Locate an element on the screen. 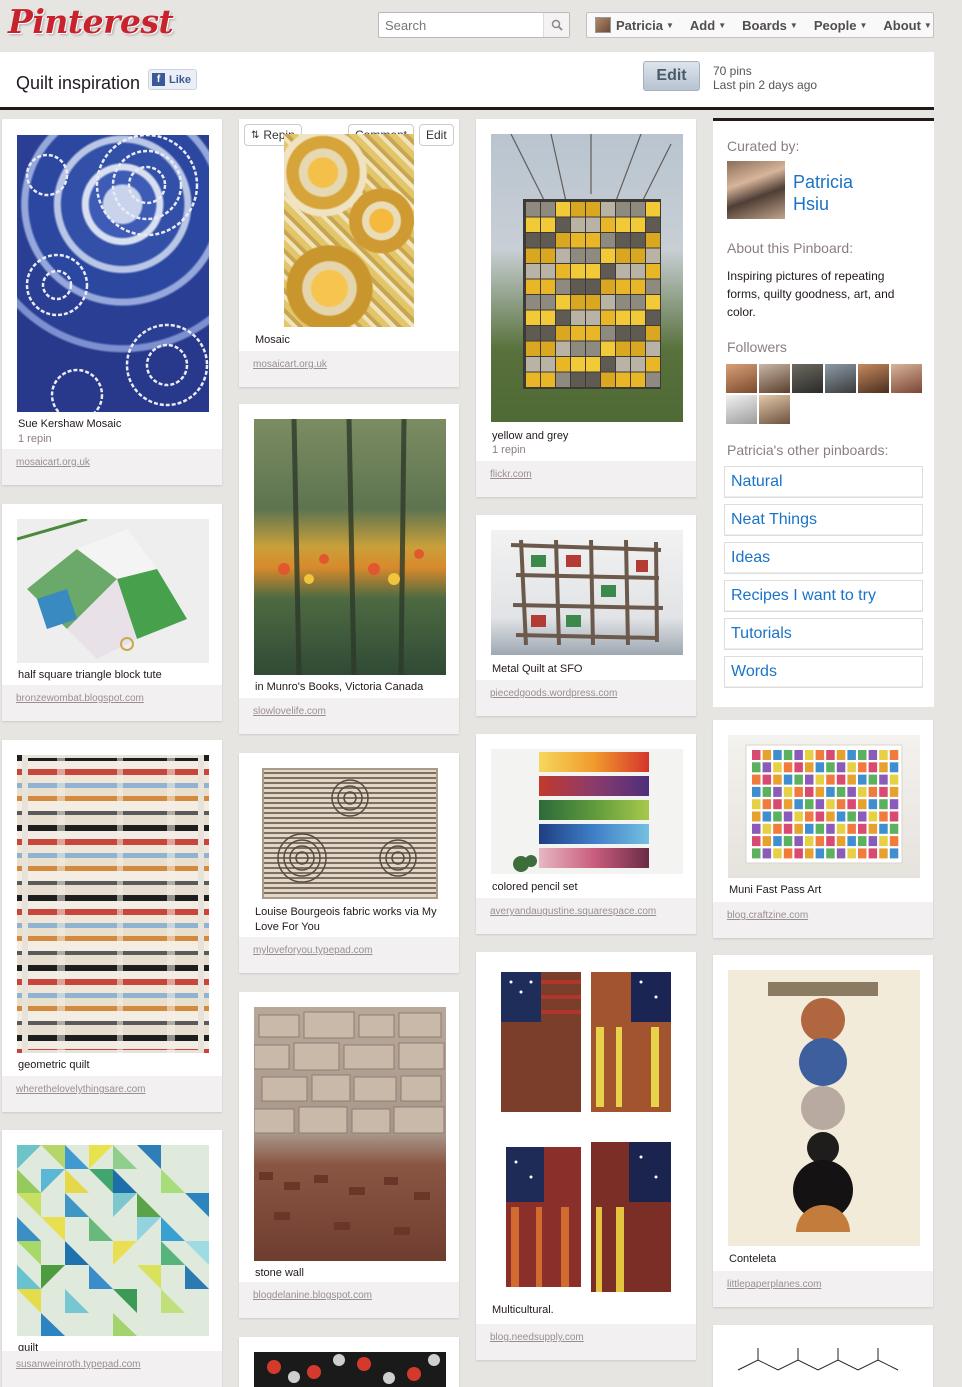 This screenshot has width=962, height=1387. mosaic-spiral-art is located at coordinates (117, 273).